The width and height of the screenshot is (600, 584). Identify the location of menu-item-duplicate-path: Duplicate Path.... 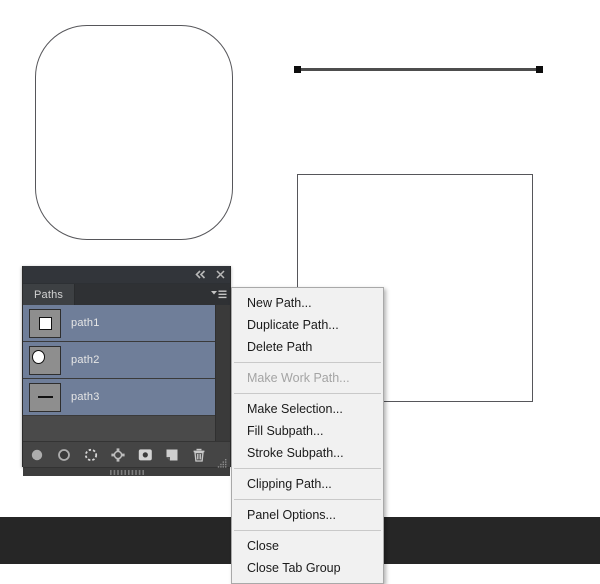
(307, 325).